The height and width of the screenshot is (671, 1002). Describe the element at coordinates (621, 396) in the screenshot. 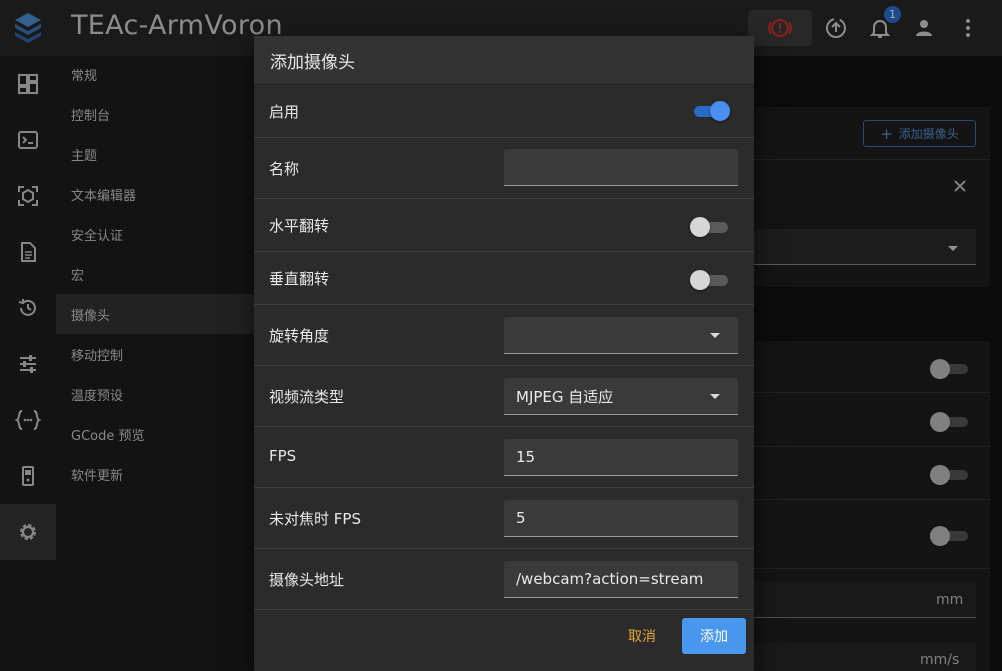

I see `stream-type-select: MJPEG 自适应` at that location.